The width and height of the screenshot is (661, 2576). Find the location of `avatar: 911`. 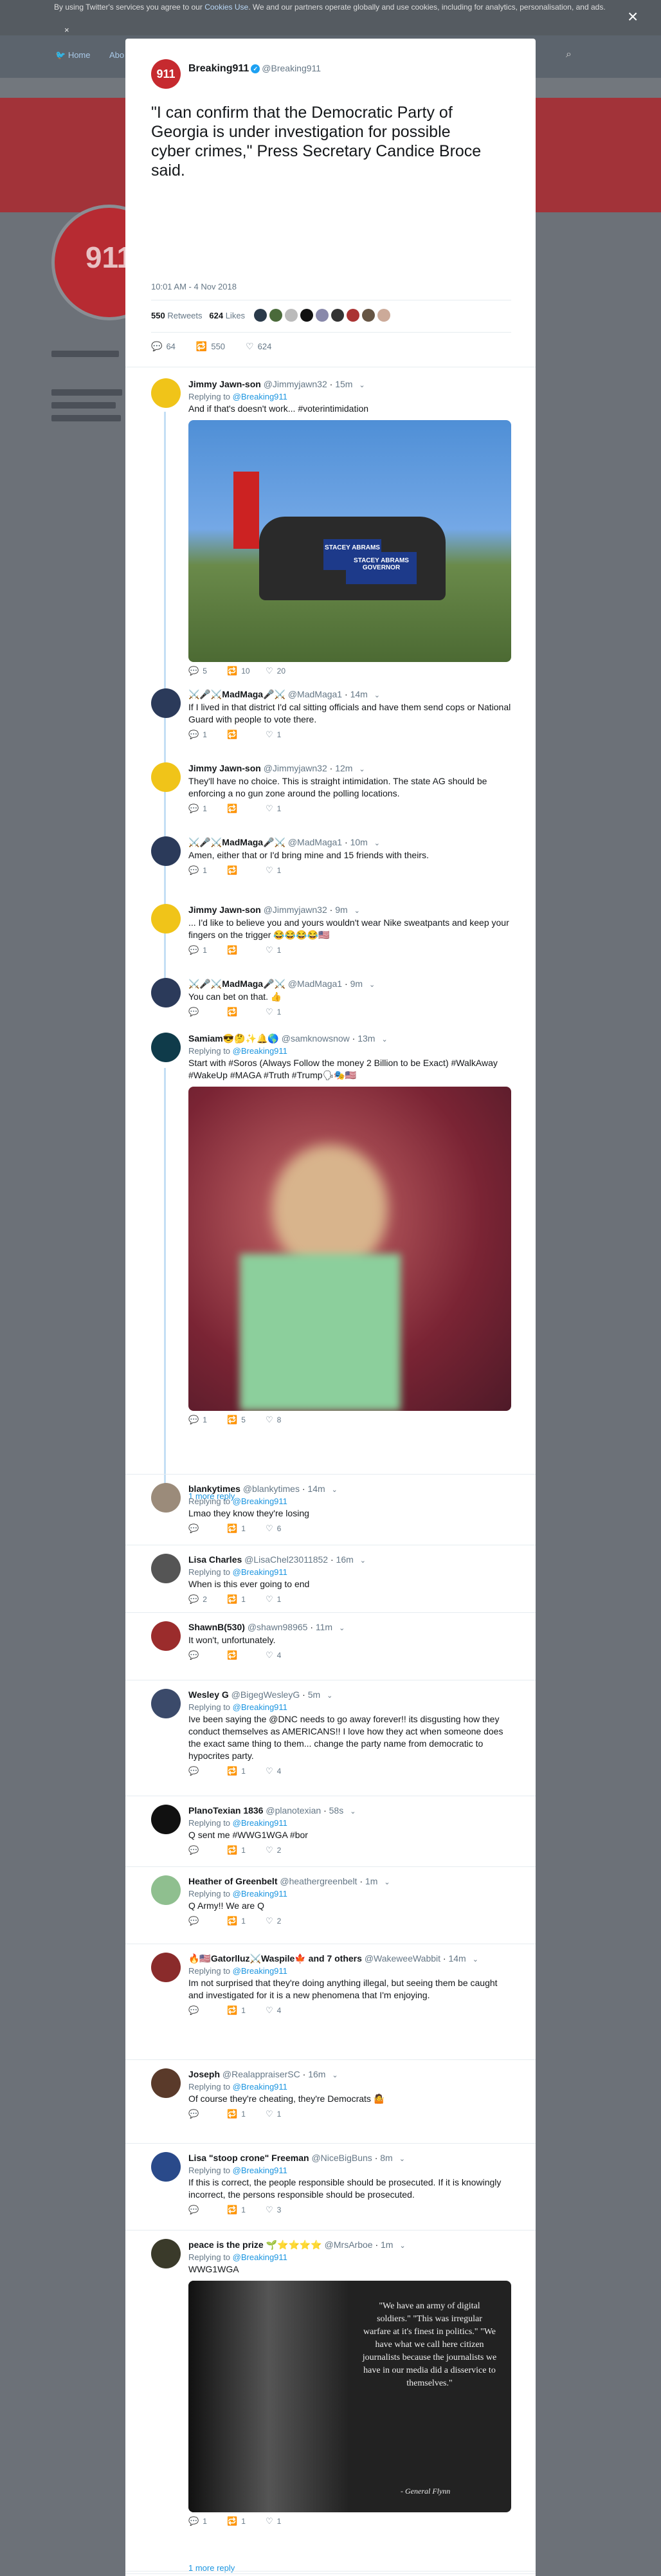

avatar: 911 is located at coordinates (166, 74).